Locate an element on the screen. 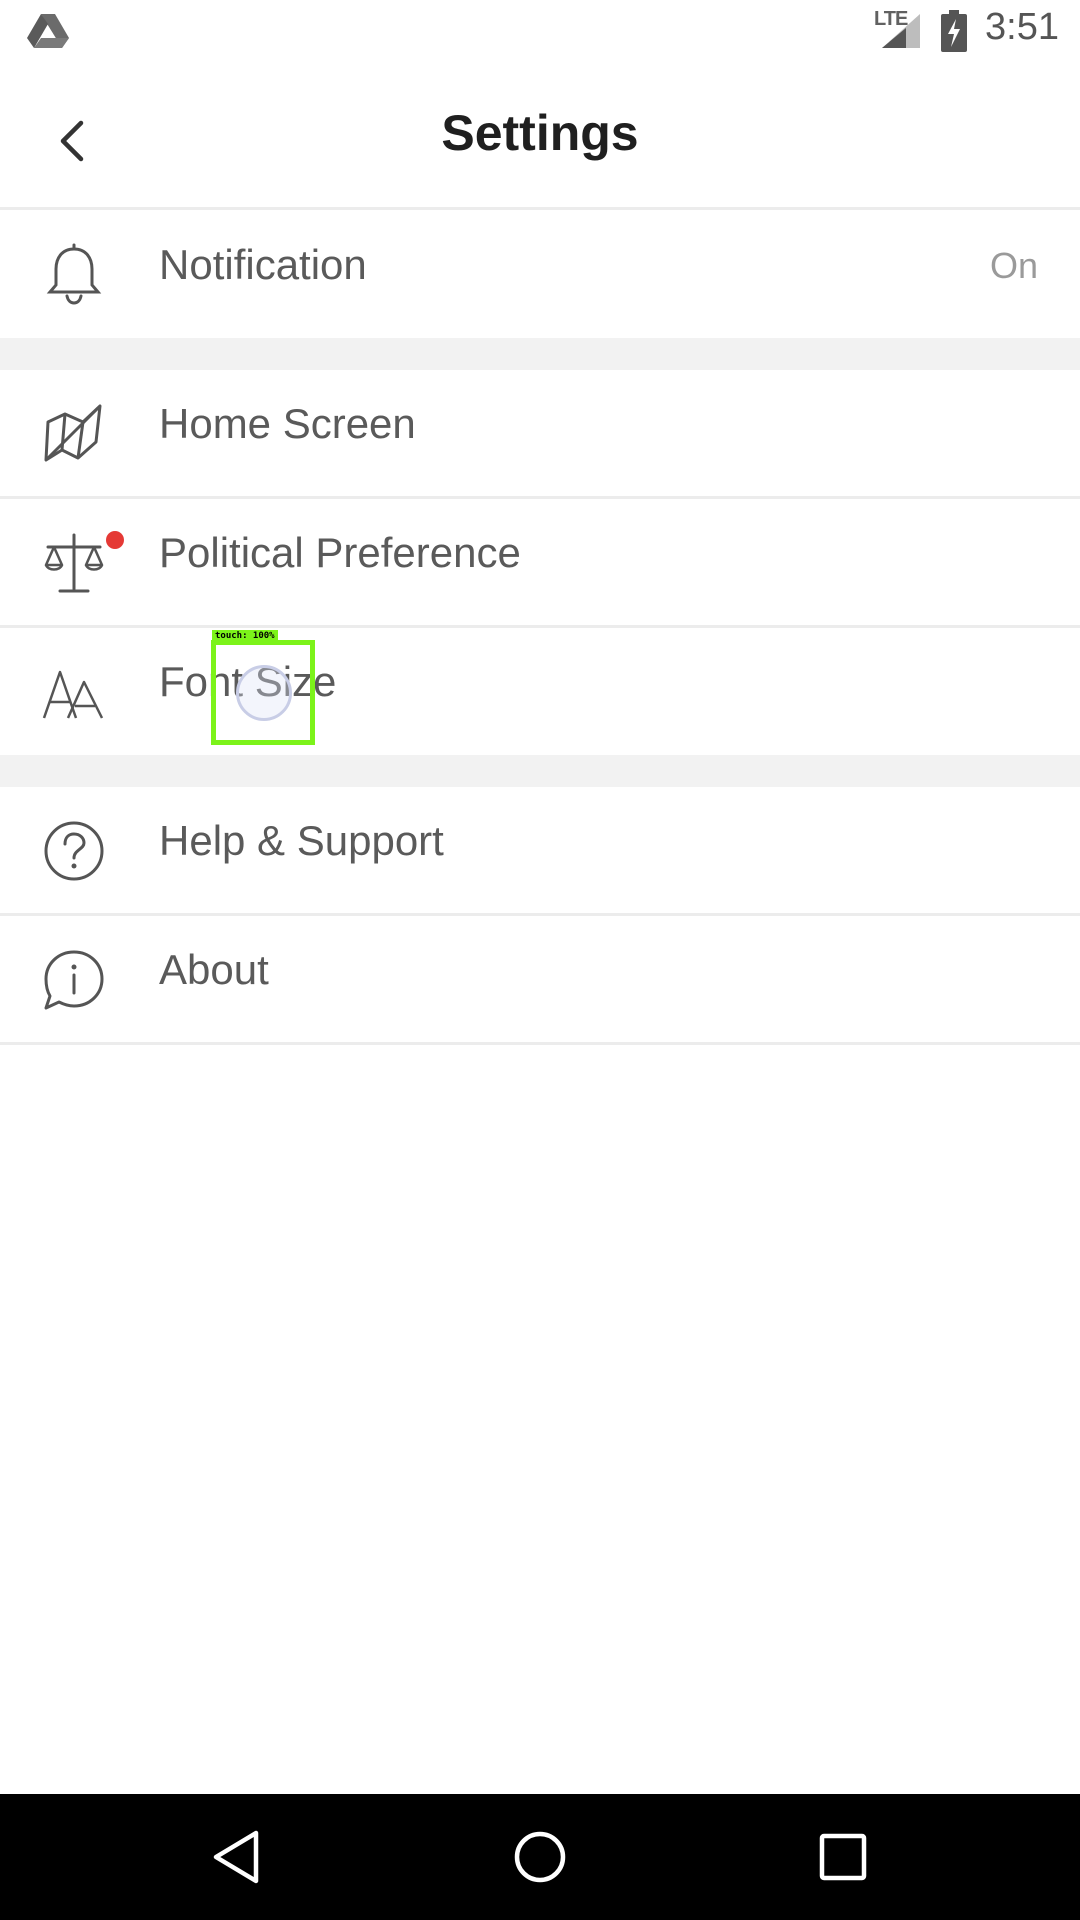 The width and height of the screenshot is (1080, 1920). new-badge-dot is located at coordinates (115, 540).